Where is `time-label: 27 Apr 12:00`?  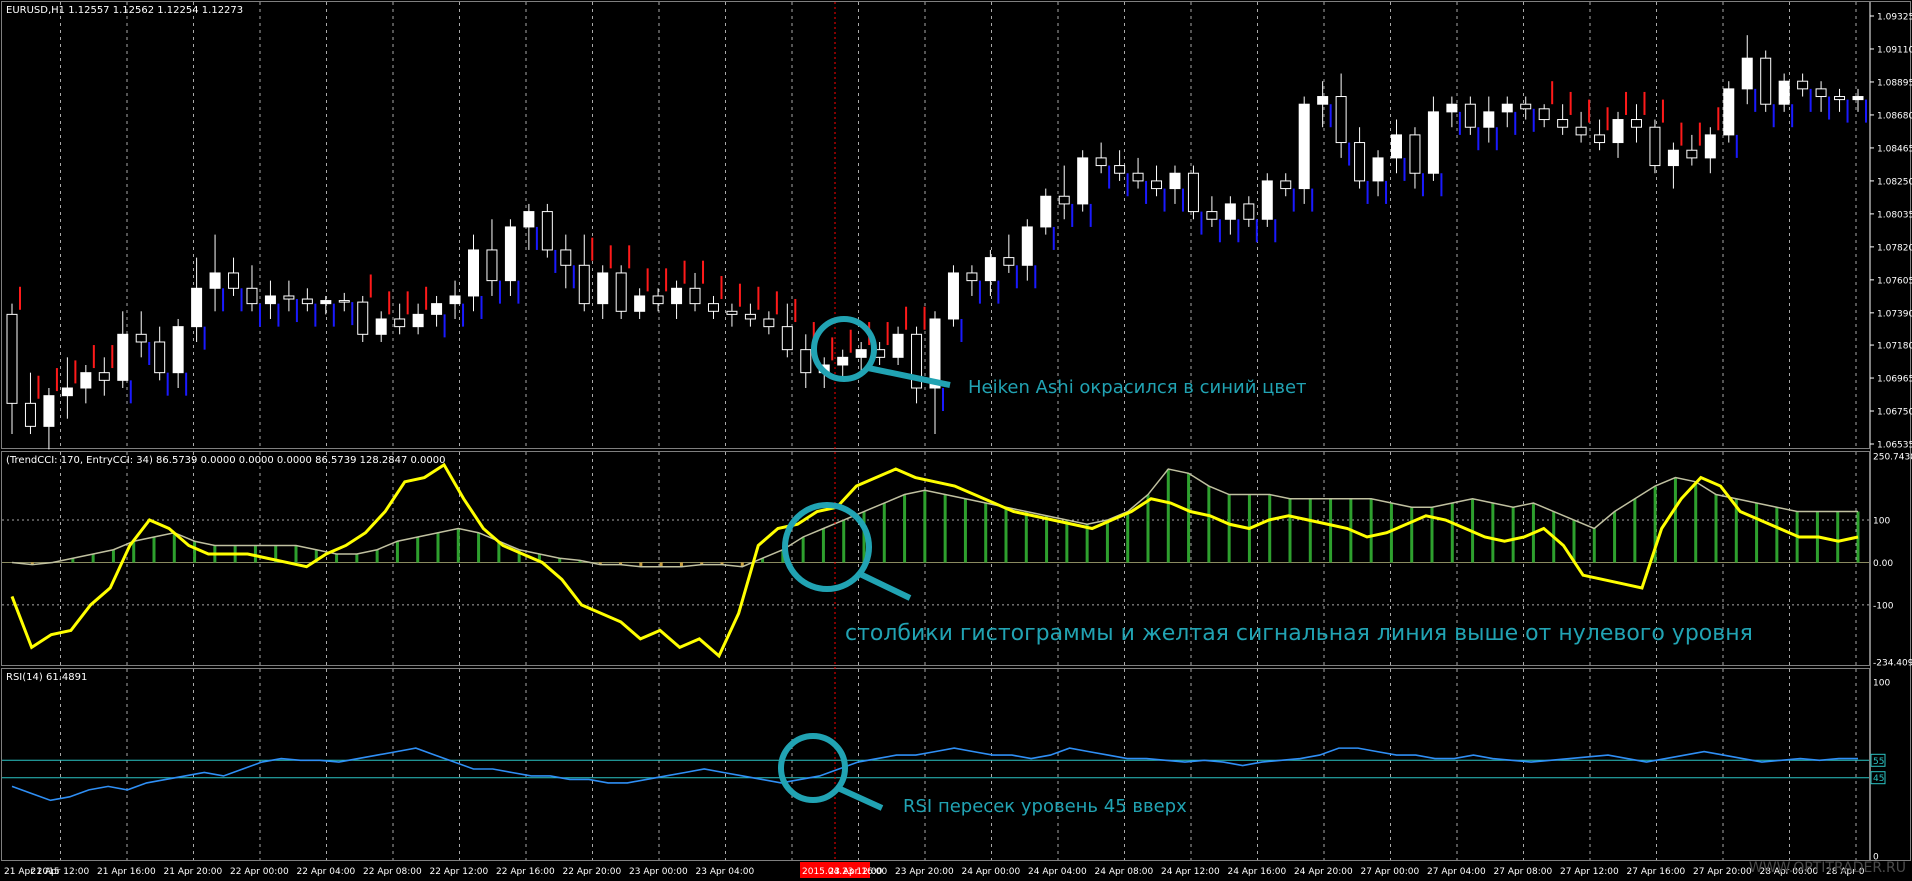
time-label: 27 Apr 12:00 is located at coordinates (1589, 872).